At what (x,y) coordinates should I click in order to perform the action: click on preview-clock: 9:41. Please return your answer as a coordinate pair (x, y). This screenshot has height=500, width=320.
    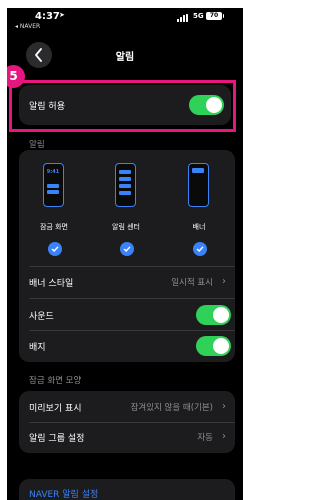
    Looking at the image, I should click on (53, 172).